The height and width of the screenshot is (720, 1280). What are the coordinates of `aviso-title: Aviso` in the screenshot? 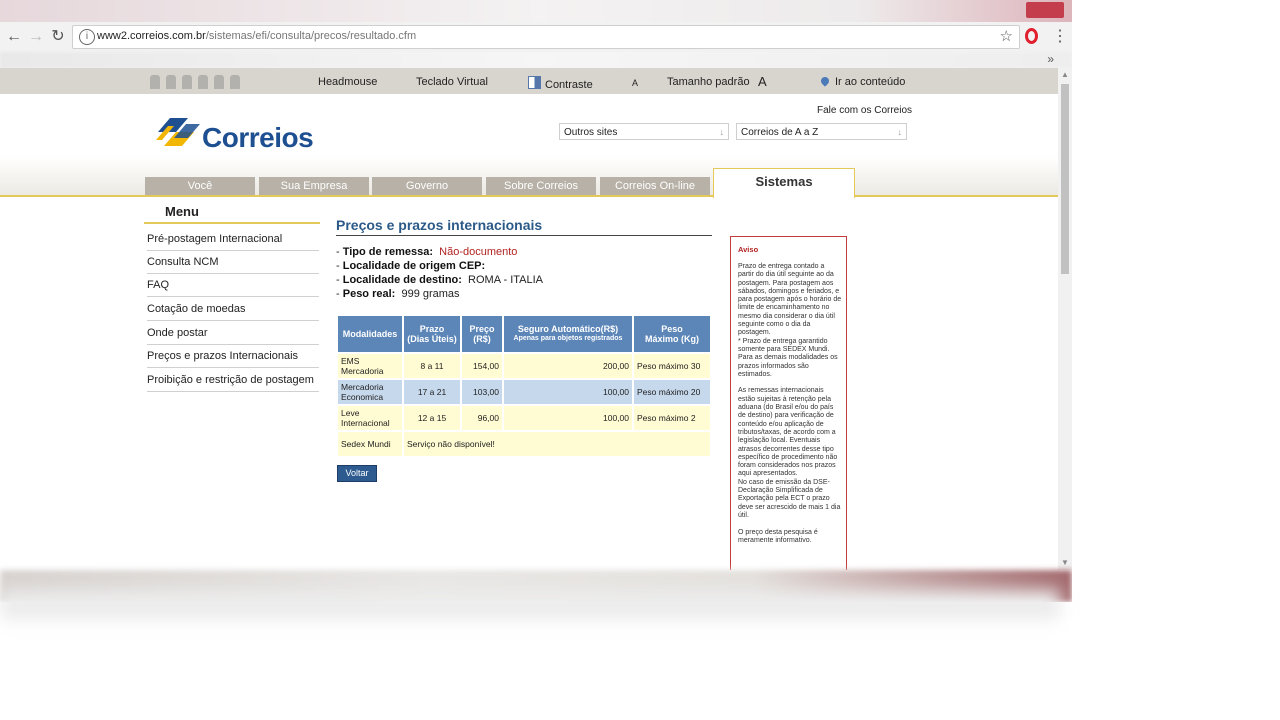 It's located at (748, 249).